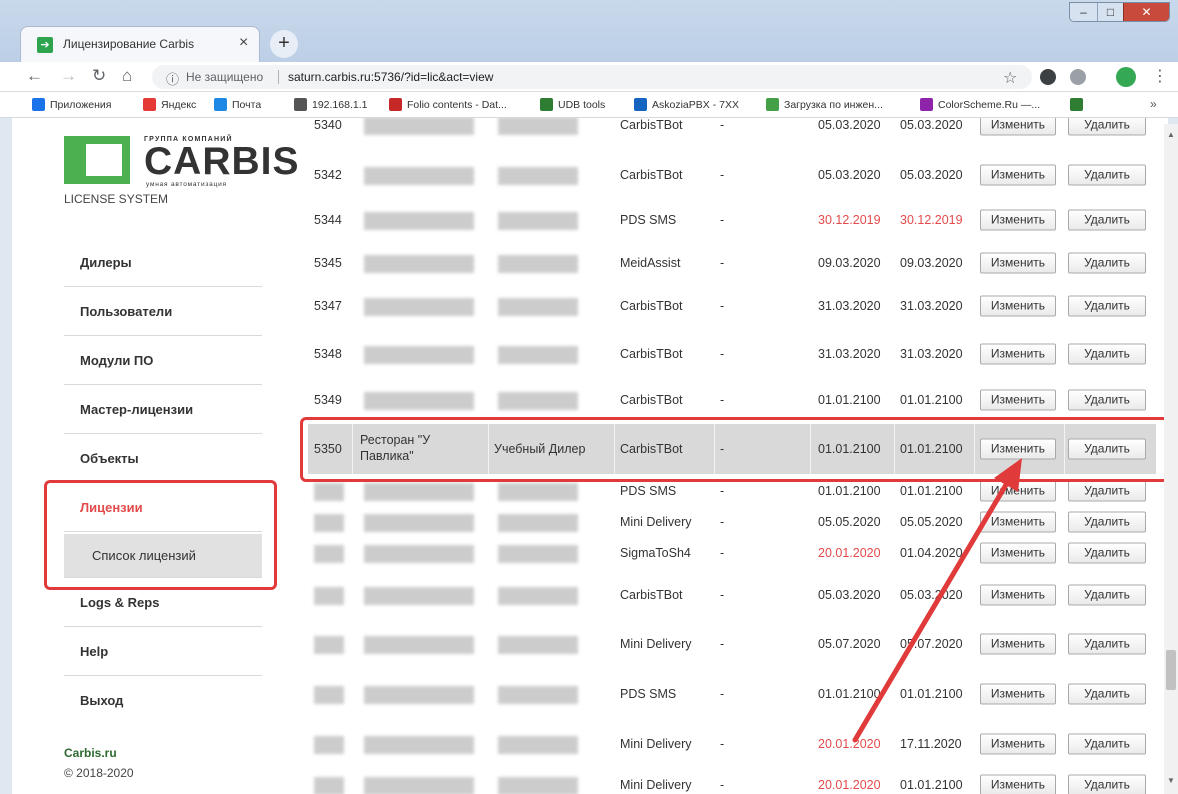  What do you see at coordinates (1171, 459) in the screenshot?
I see `page-scrollbar: ▲ ▼` at bounding box center [1171, 459].